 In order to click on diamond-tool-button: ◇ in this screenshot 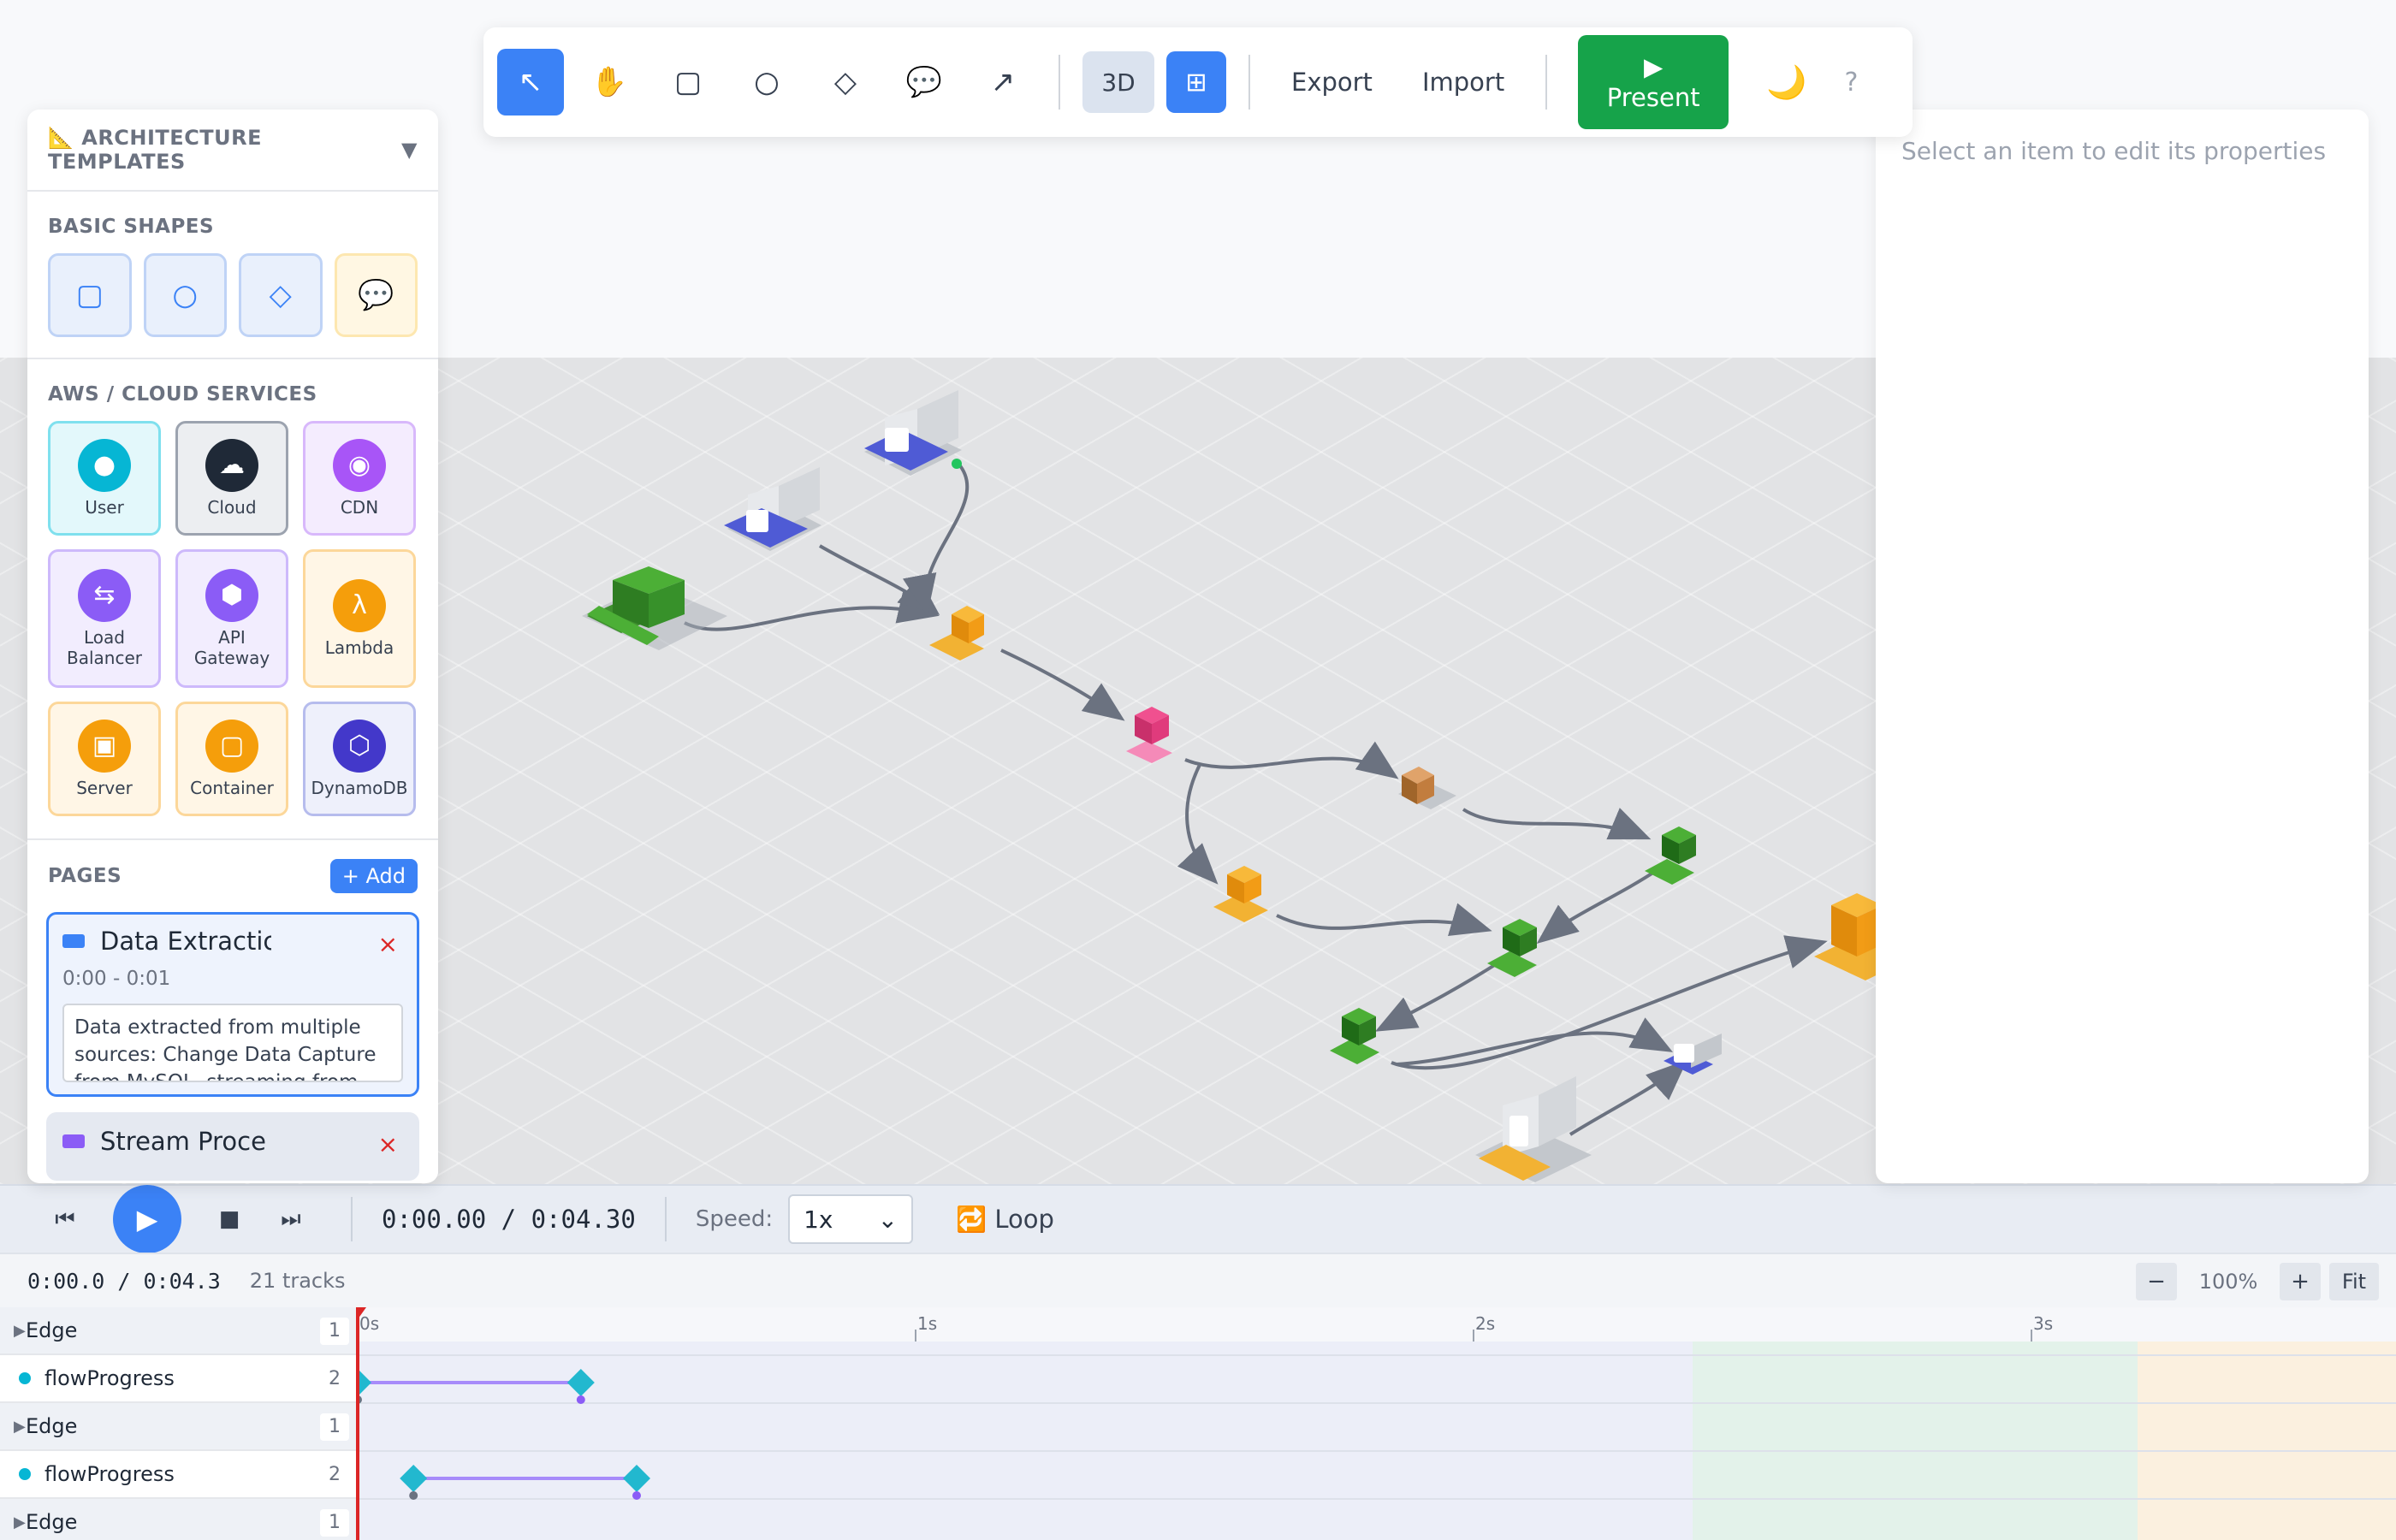, I will do `click(845, 82)`.